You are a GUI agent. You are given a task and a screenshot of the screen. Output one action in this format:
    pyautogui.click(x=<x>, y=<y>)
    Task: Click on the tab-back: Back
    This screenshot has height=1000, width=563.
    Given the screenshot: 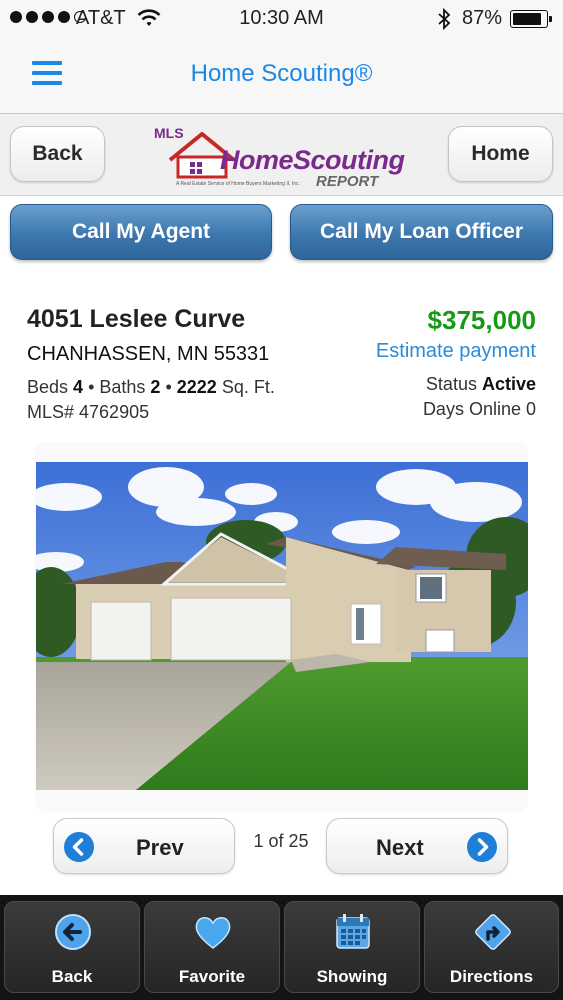 What is the action you would take?
    pyautogui.click(x=72, y=947)
    